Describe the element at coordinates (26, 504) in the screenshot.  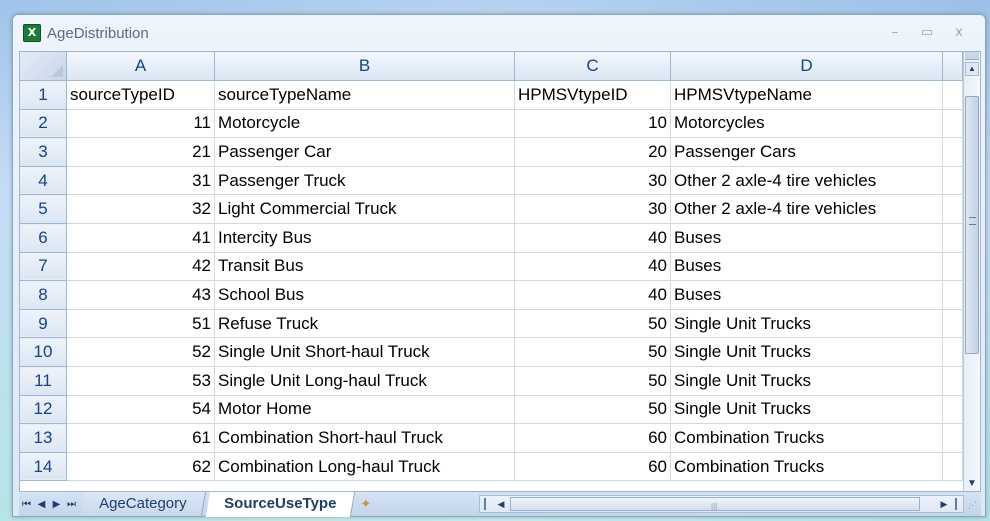
I see `first-sheet-icon: ⏮` at that location.